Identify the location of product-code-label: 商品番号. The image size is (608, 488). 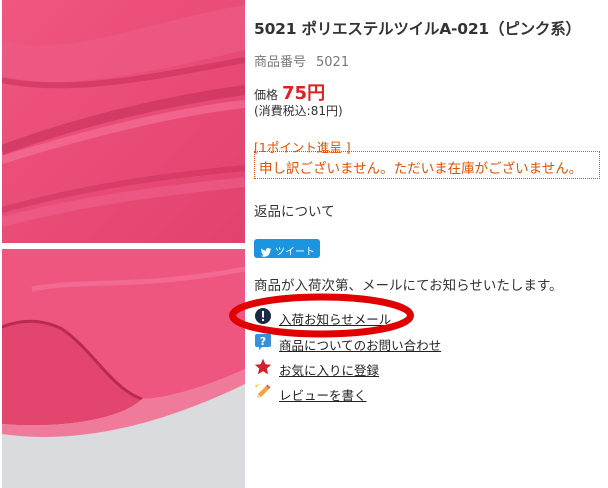
(280, 62).